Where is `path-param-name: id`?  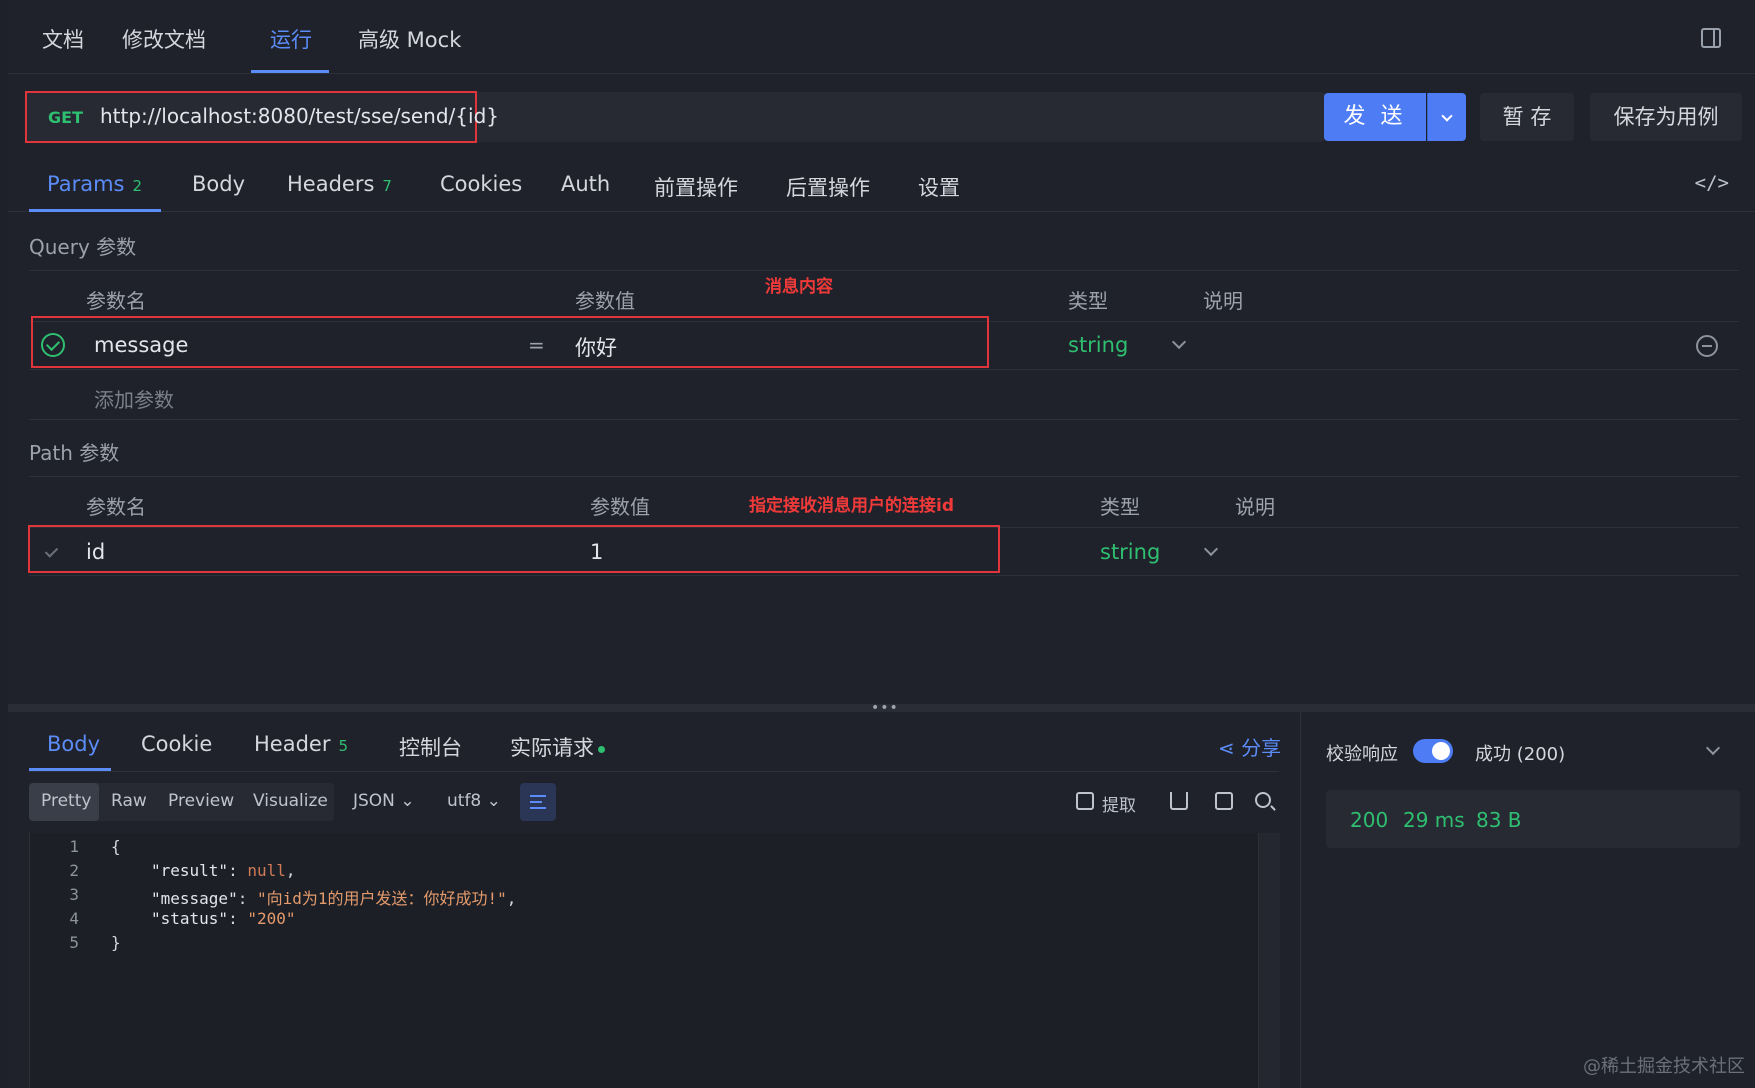 path-param-name: id is located at coordinates (96, 552).